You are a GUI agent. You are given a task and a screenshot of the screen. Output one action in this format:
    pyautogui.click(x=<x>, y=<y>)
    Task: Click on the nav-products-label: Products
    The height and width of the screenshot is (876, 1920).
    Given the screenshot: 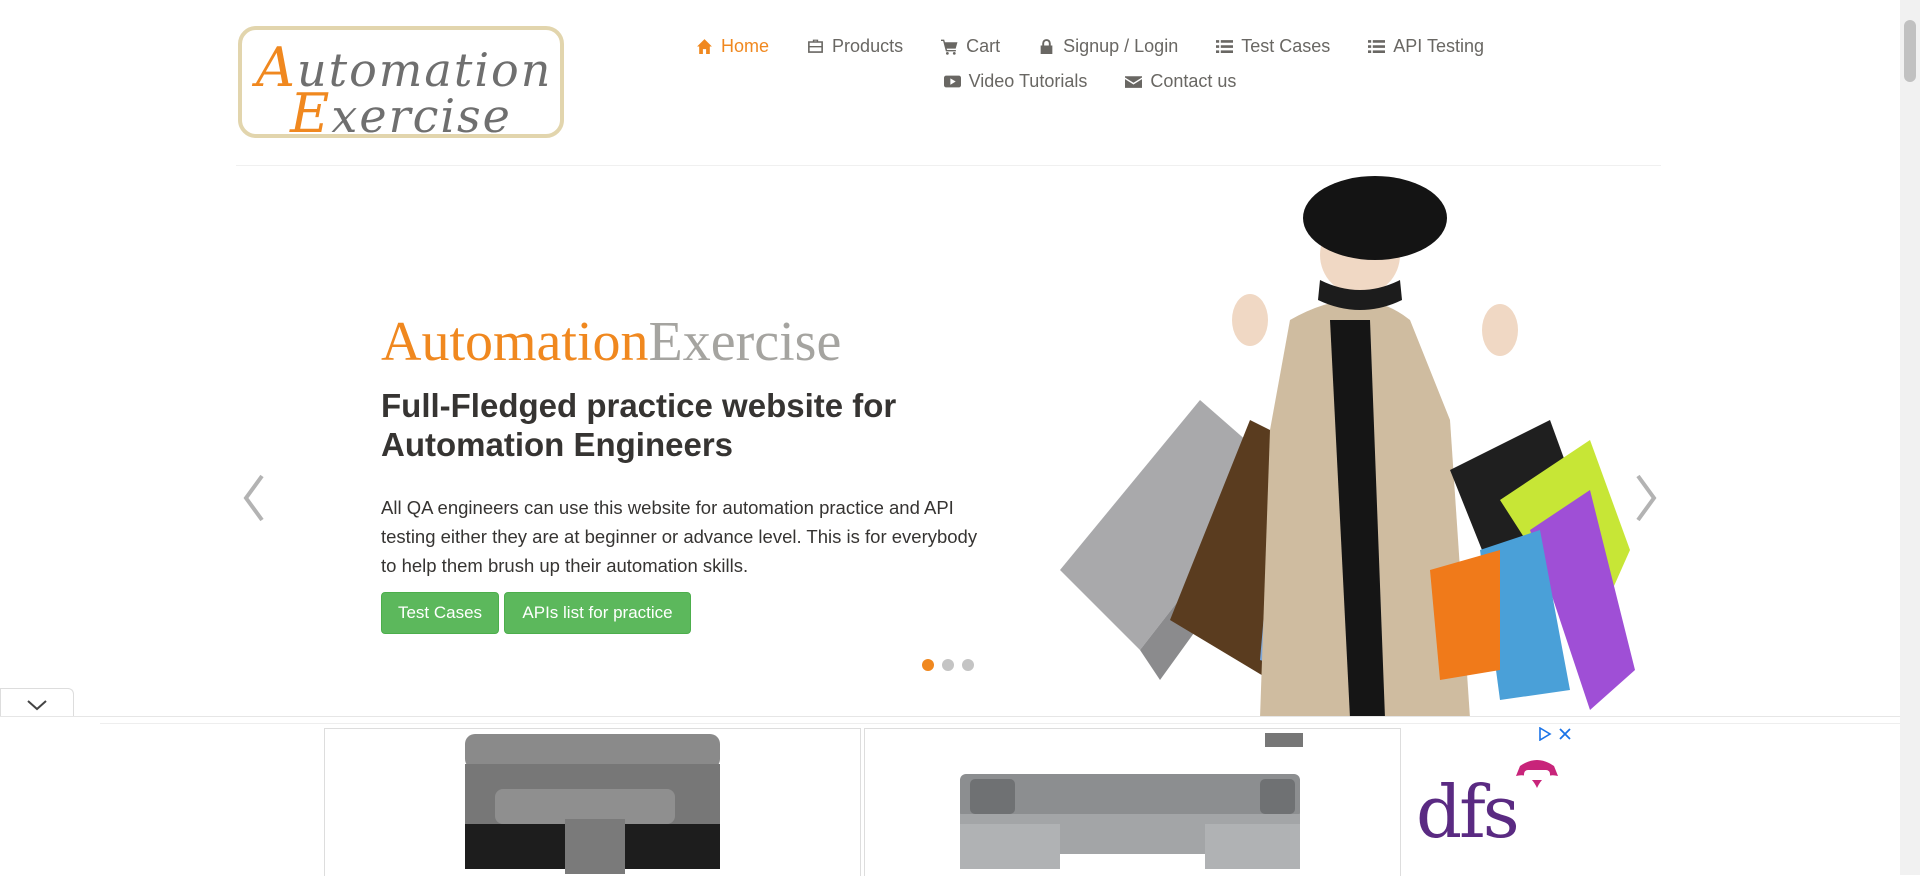 What is the action you would take?
    pyautogui.click(x=868, y=46)
    